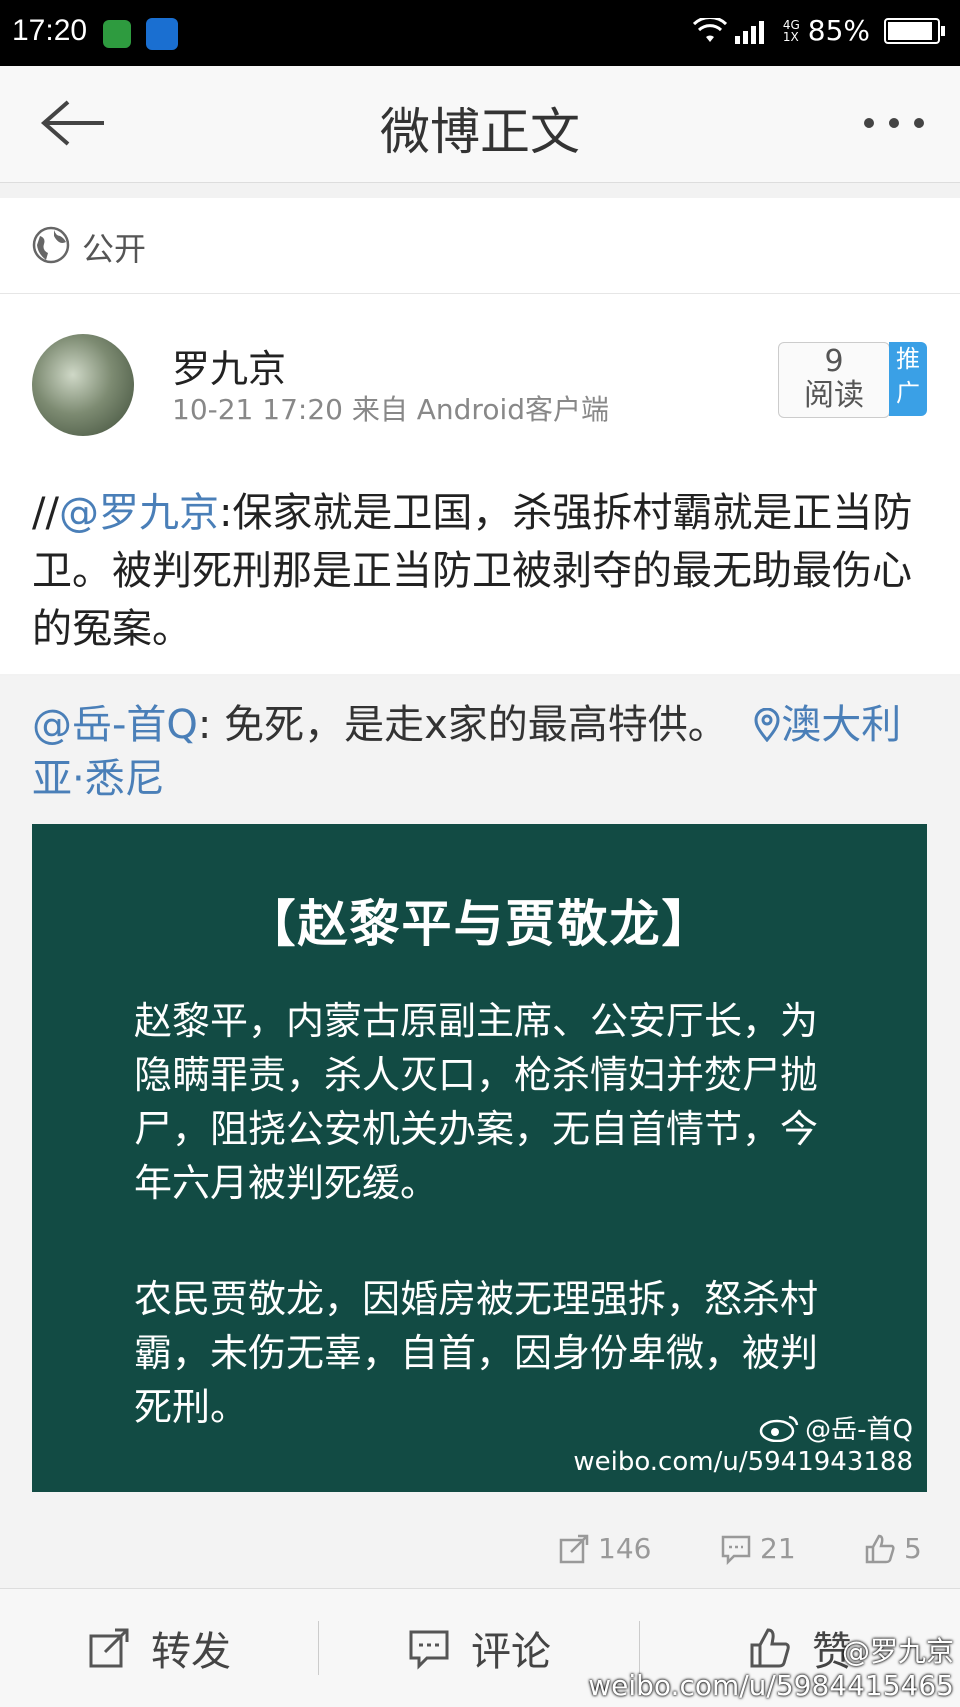  What do you see at coordinates (229, 365) in the screenshot?
I see `author-name: 罗九京` at bounding box center [229, 365].